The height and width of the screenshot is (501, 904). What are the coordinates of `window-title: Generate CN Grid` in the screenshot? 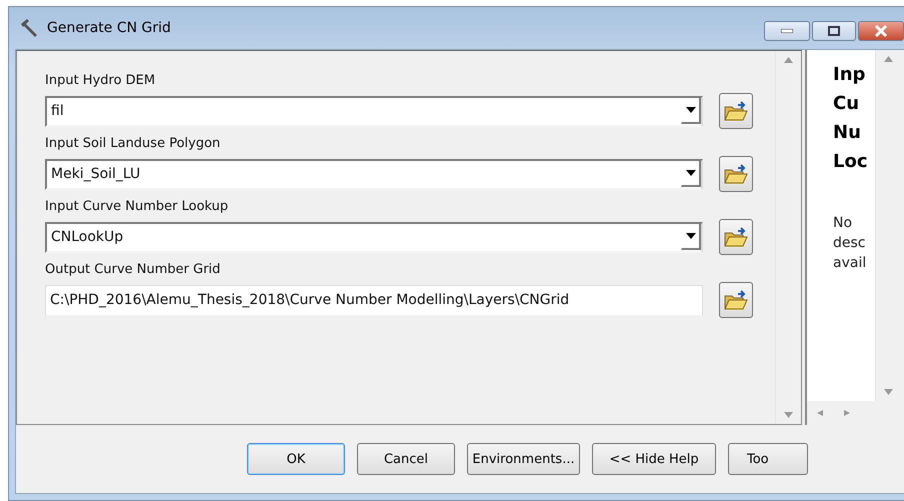 It's located at (109, 28).